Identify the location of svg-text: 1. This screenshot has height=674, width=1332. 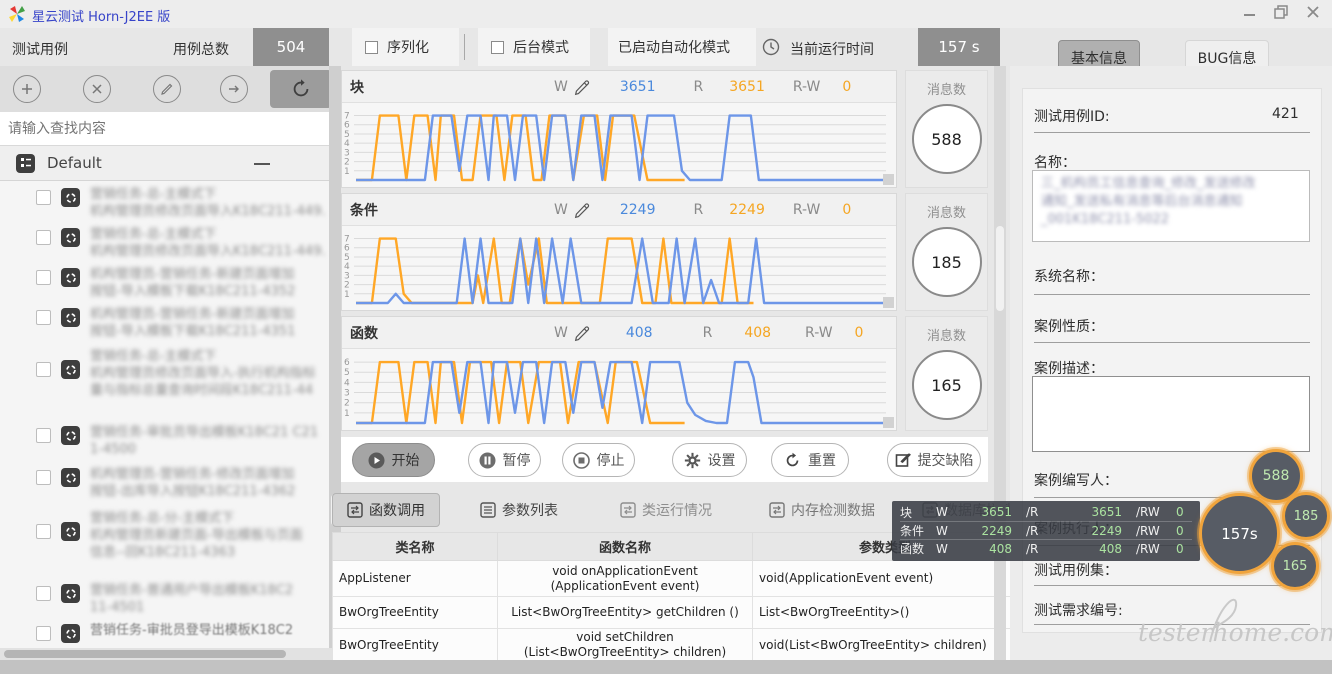
(347, 414).